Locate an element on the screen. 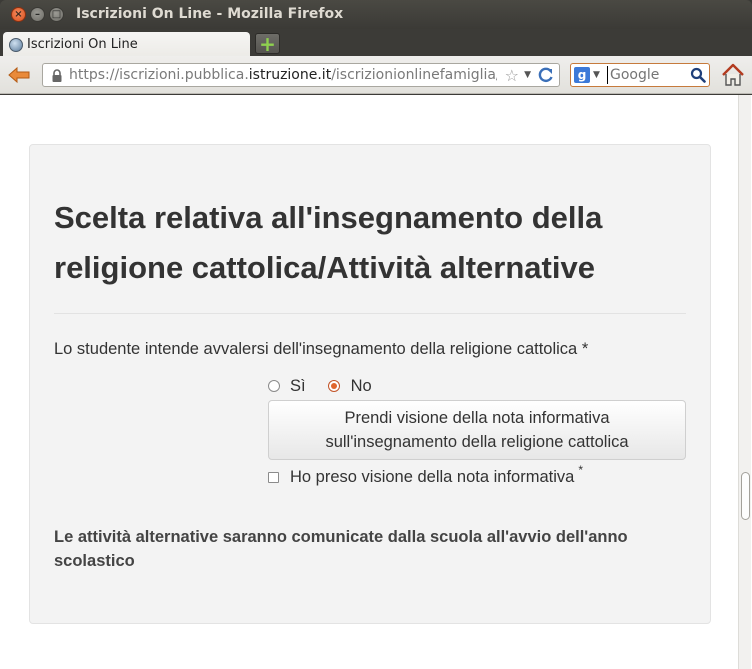  info-read-label: Ho preso visione della nota informativa is located at coordinates (432, 477).